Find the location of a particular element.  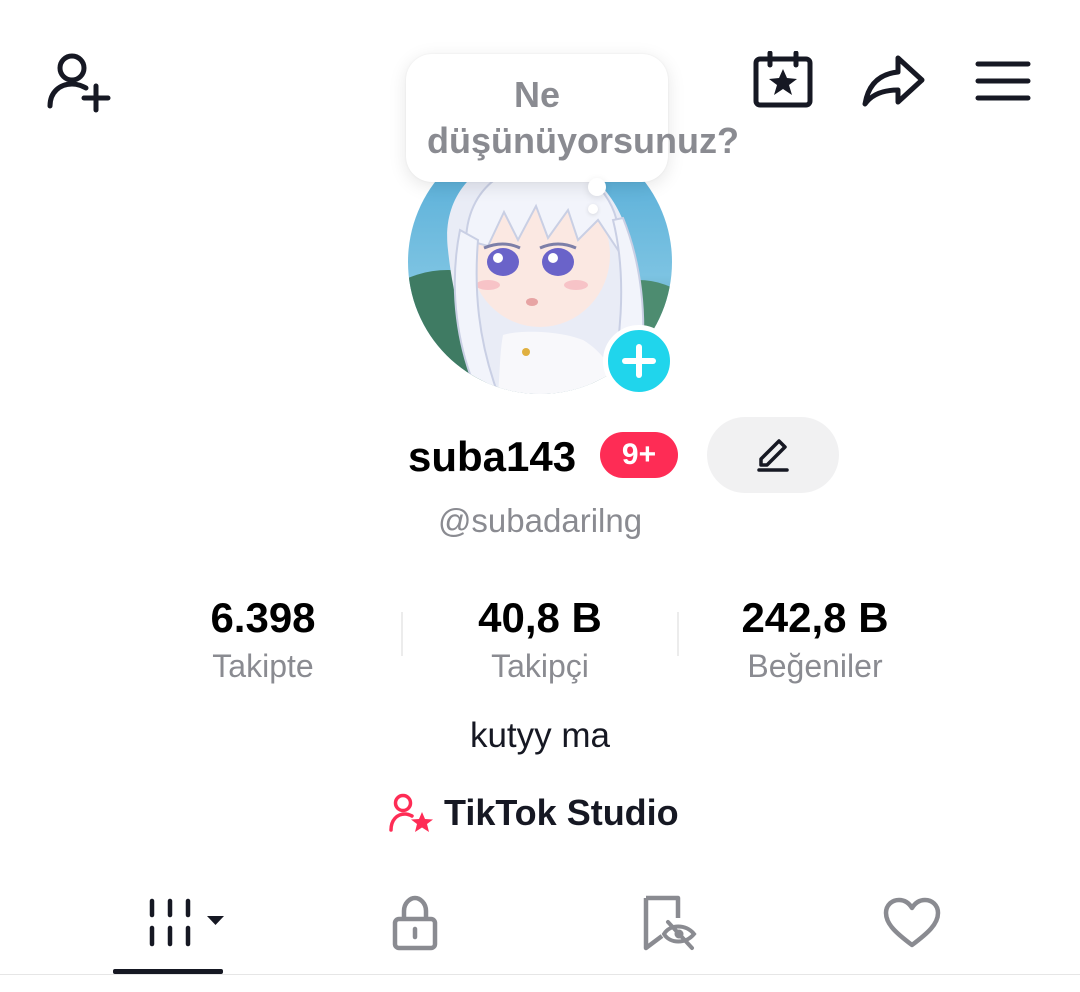

calendar-button is located at coordinates (783, 80).